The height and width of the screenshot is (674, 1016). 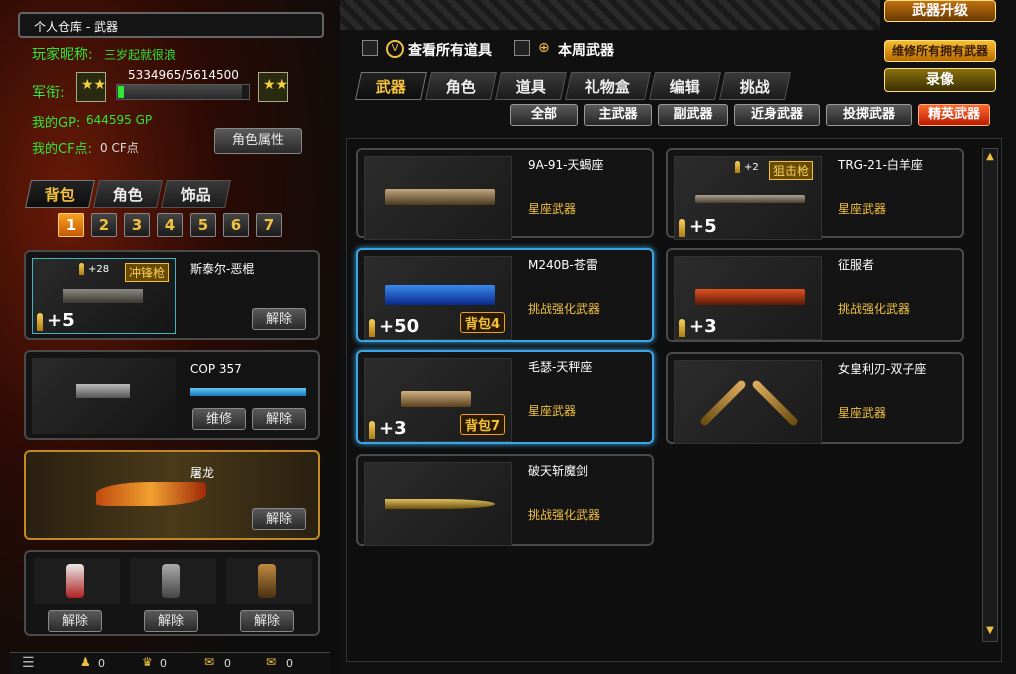 What do you see at coordinates (880, 165) in the screenshot?
I see `weapon-name: TRG-21-白羊座` at bounding box center [880, 165].